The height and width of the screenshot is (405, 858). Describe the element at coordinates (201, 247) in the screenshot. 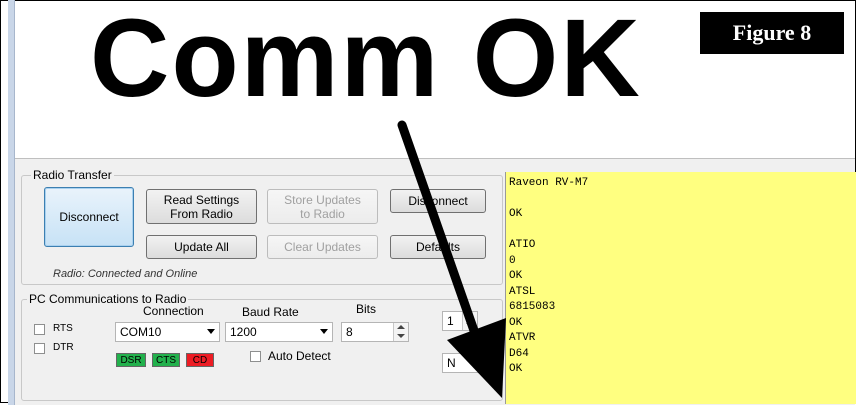

I see `update-all-button: Update All` at that location.